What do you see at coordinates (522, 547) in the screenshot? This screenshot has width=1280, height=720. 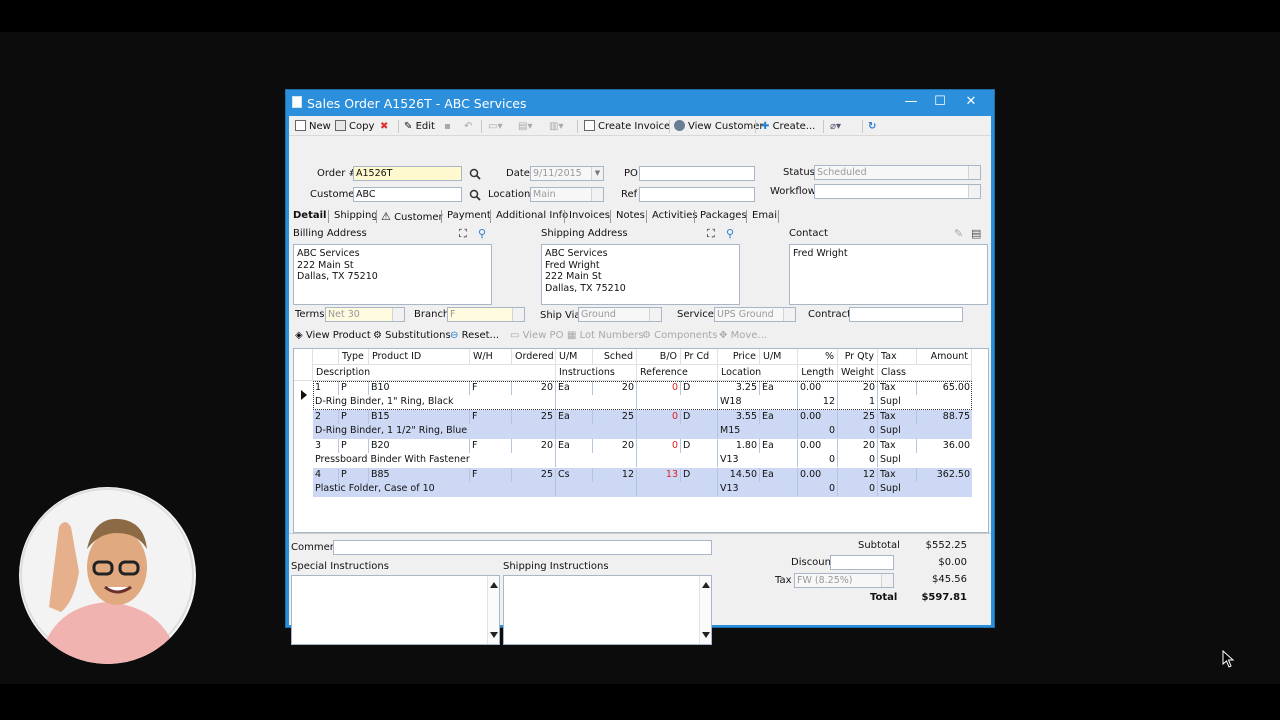 I see `comment-field` at bounding box center [522, 547].